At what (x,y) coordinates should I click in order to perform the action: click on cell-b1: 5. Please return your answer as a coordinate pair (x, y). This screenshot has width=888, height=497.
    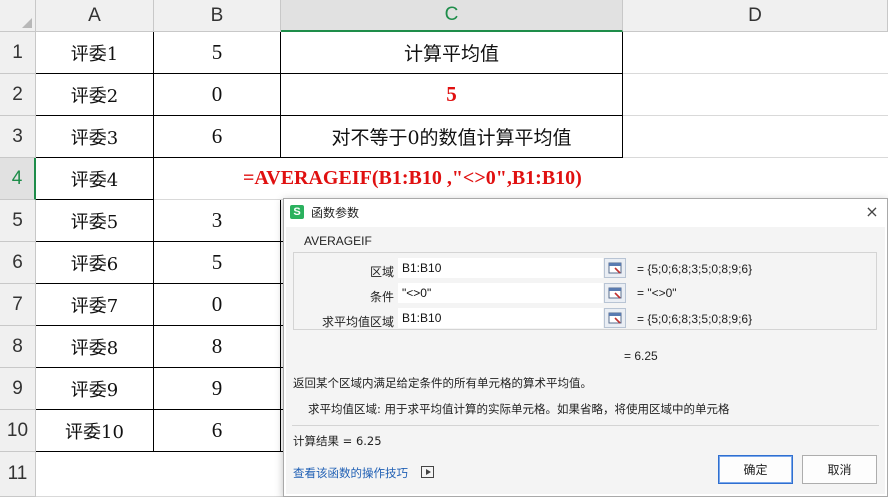
    Looking at the image, I should click on (217, 53).